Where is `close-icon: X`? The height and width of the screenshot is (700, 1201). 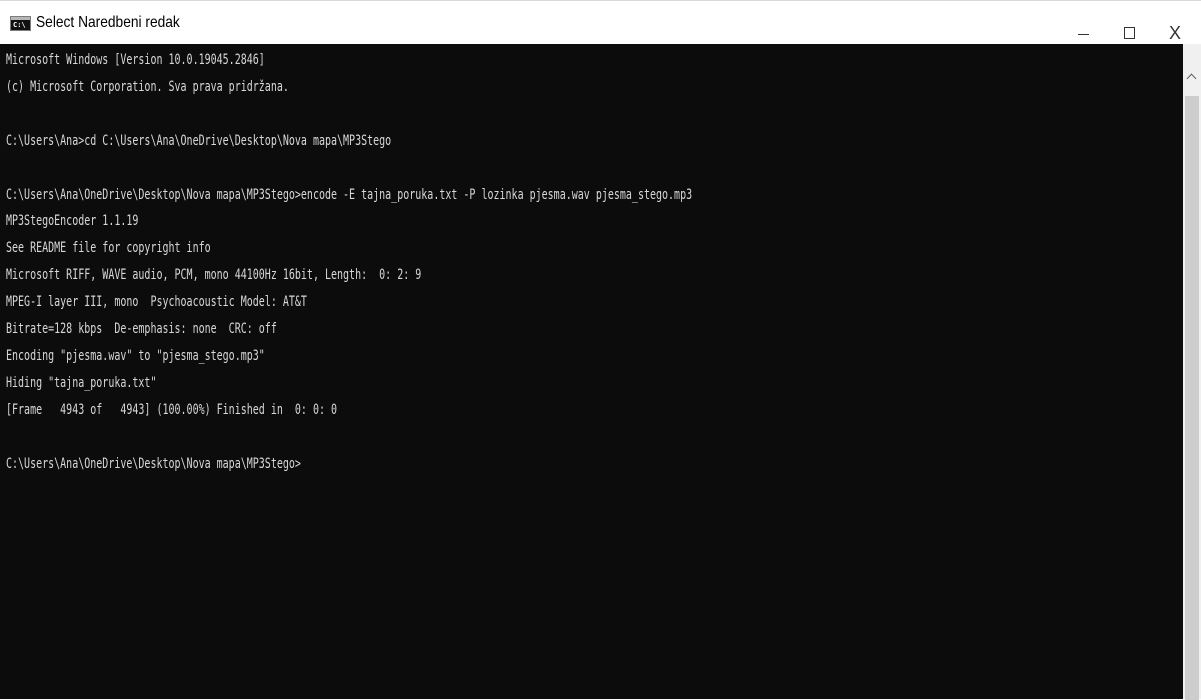 close-icon: X is located at coordinates (1175, 33).